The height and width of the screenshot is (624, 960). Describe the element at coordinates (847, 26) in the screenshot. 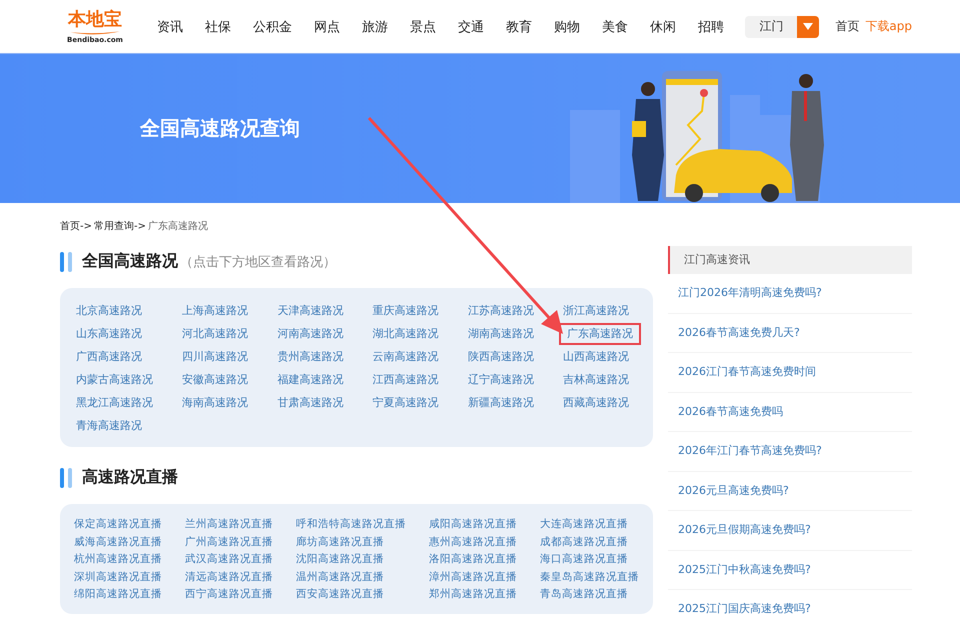

I see `home-link: 首页` at that location.